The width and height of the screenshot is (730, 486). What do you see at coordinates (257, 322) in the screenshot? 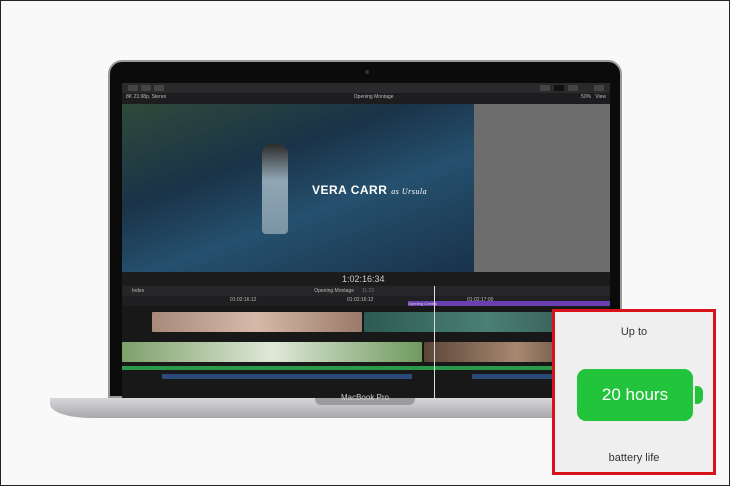
I see `clip-portrait` at bounding box center [257, 322].